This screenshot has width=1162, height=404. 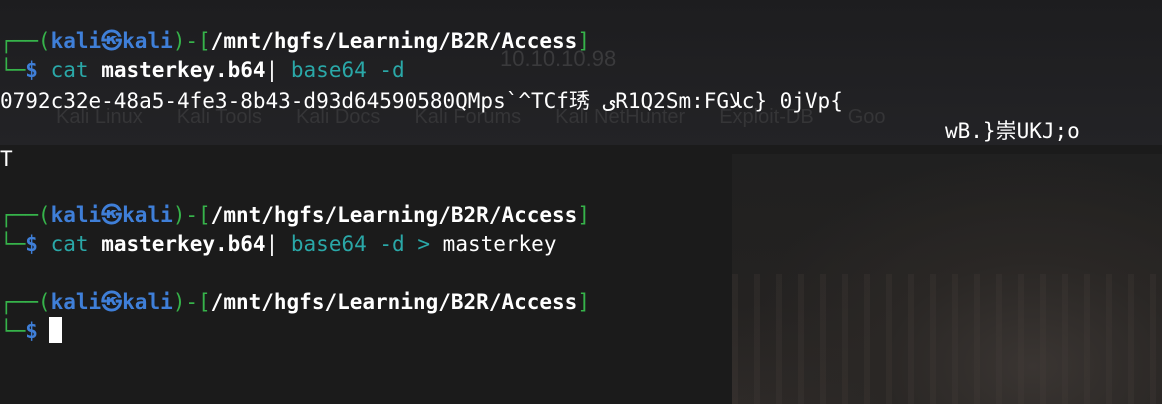 What do you see at coordinates (6, 159) in the screenshot?
I see `output-line: T` at bounding box center [6, 159].